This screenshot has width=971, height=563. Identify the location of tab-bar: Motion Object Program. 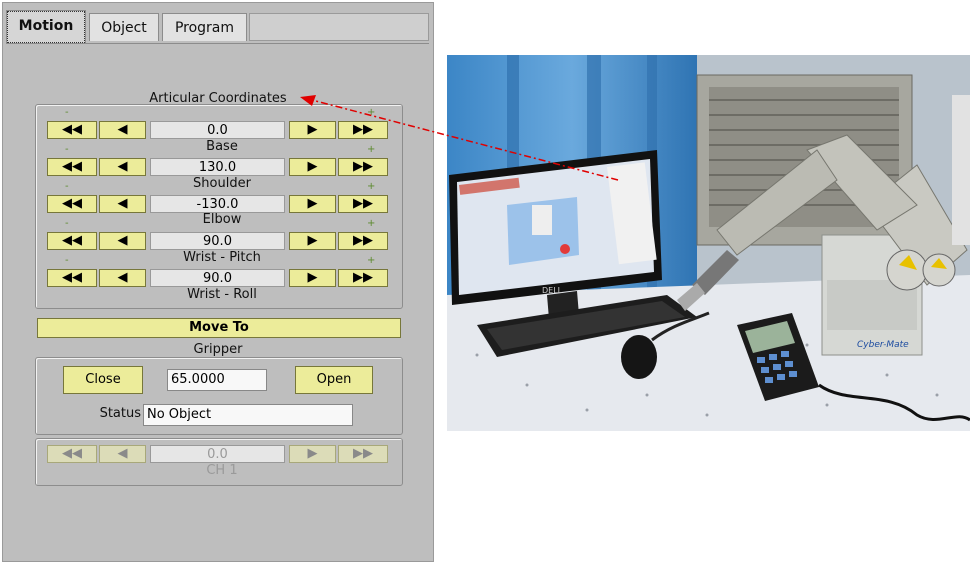
(217, 27).